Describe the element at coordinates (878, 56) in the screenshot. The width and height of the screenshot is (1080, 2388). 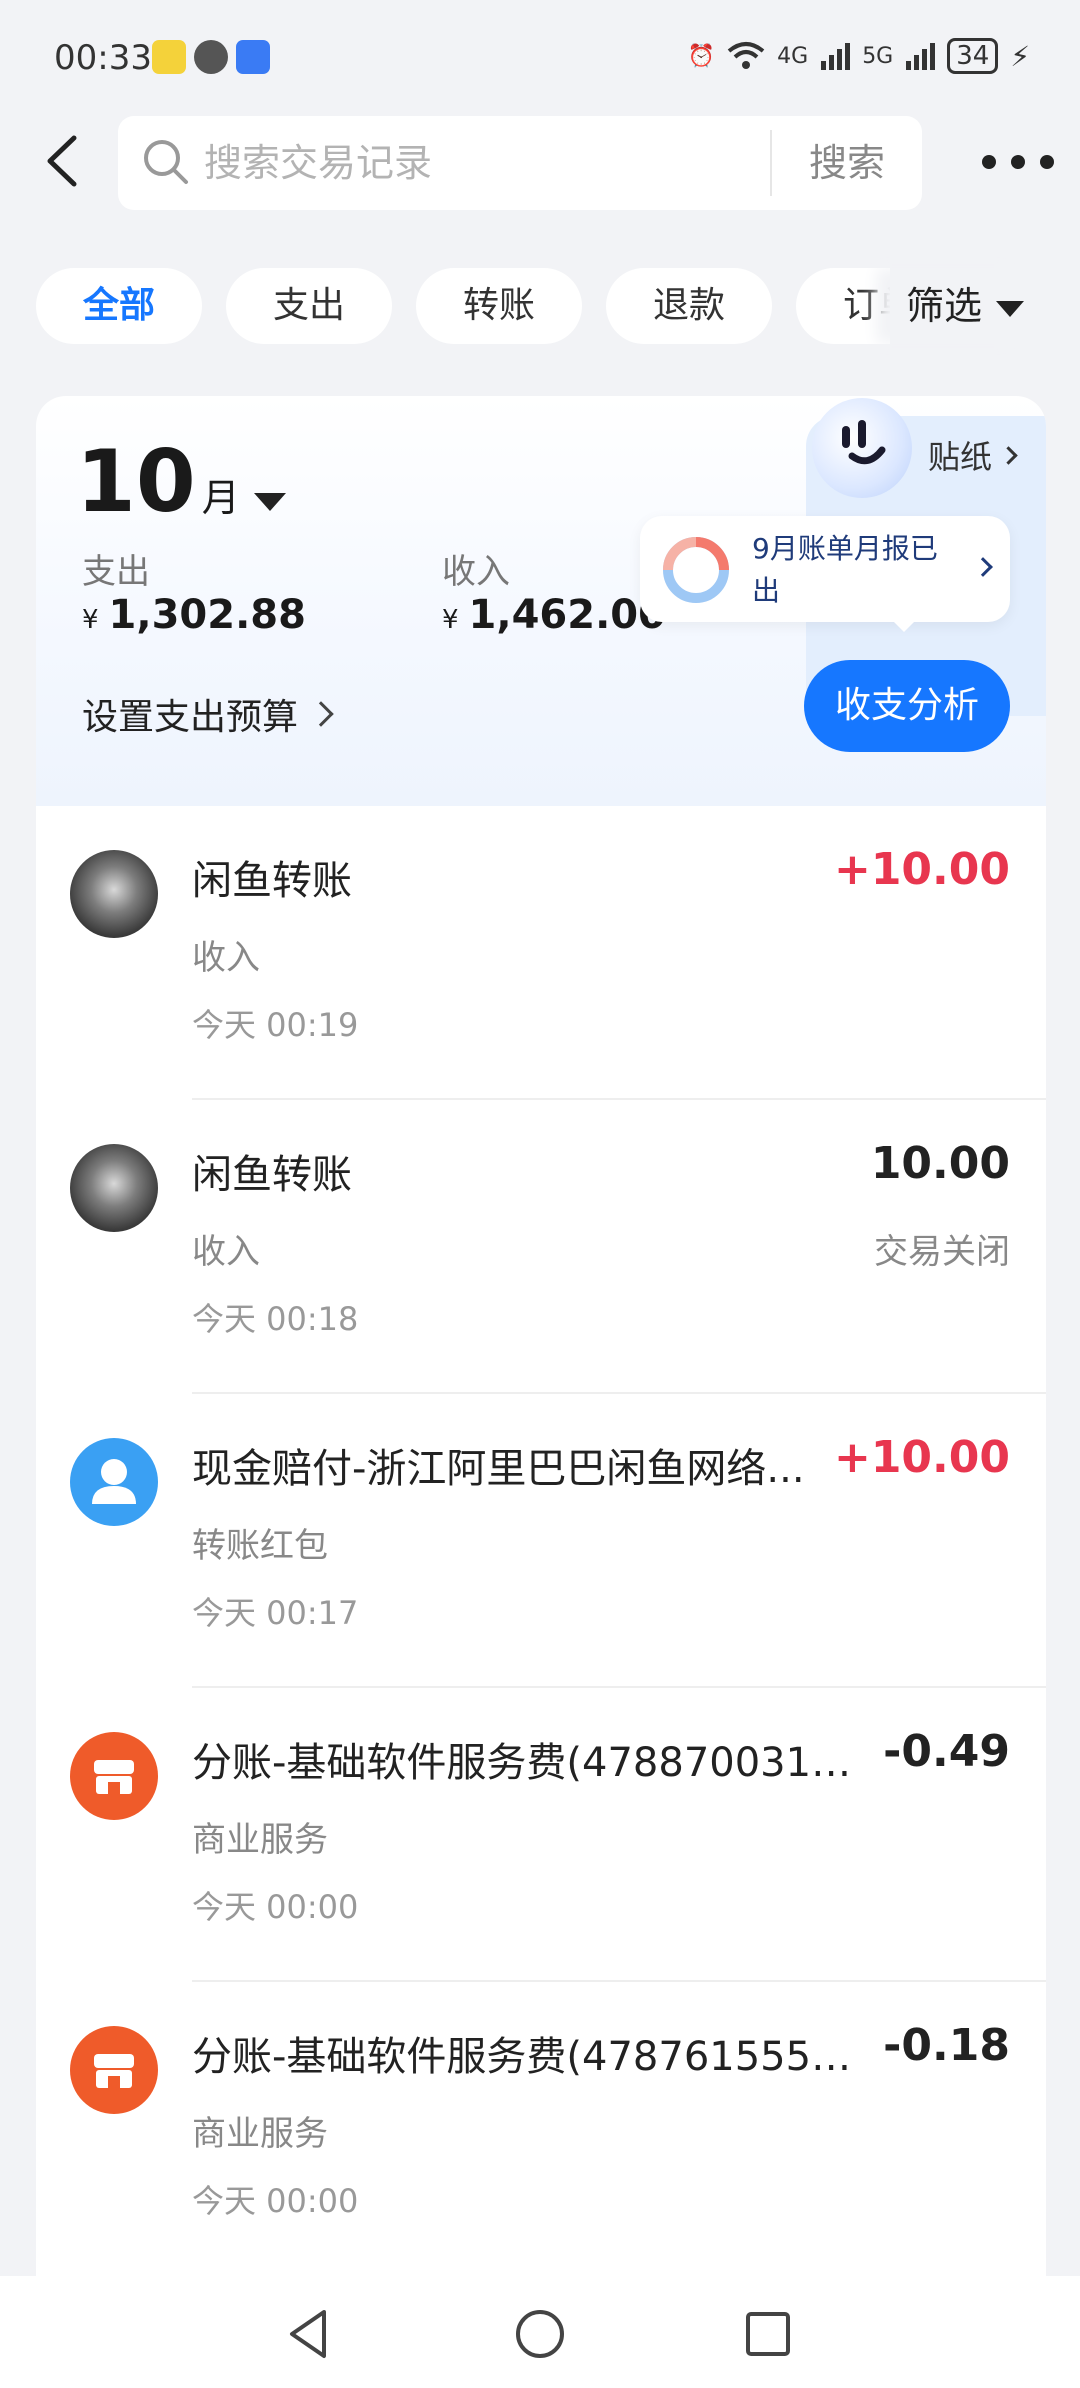
I see `network-label-2: 5G` at that location.